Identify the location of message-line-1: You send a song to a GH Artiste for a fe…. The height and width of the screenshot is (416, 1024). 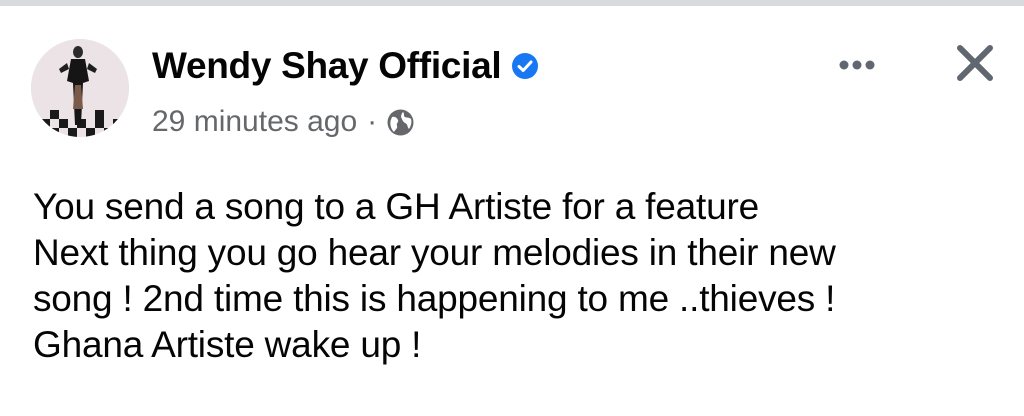
(396, 206).